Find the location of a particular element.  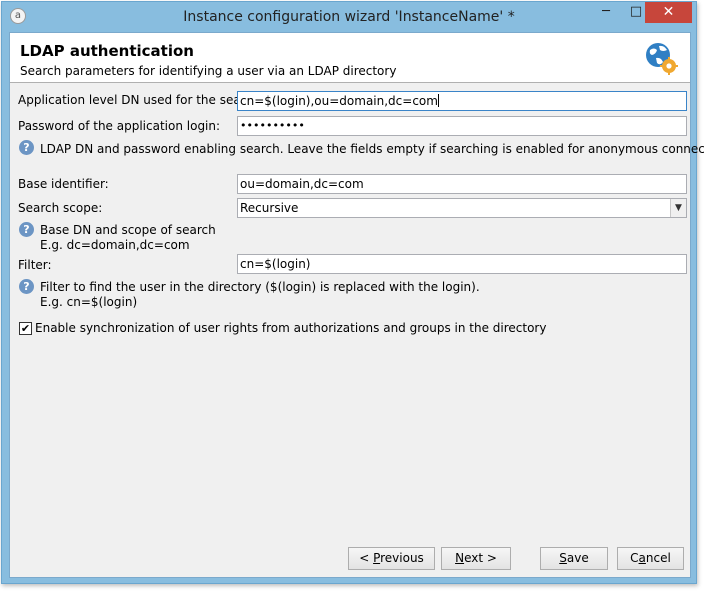

page-title: LDAP authentication is located at coordinates (107, 51).